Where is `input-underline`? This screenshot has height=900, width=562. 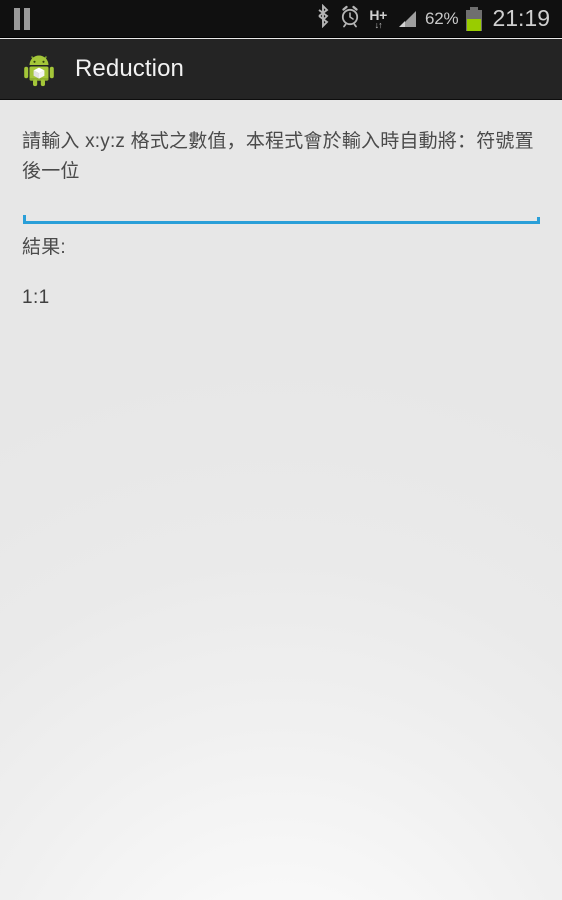 input-underline is located at coordinates (281, 222).